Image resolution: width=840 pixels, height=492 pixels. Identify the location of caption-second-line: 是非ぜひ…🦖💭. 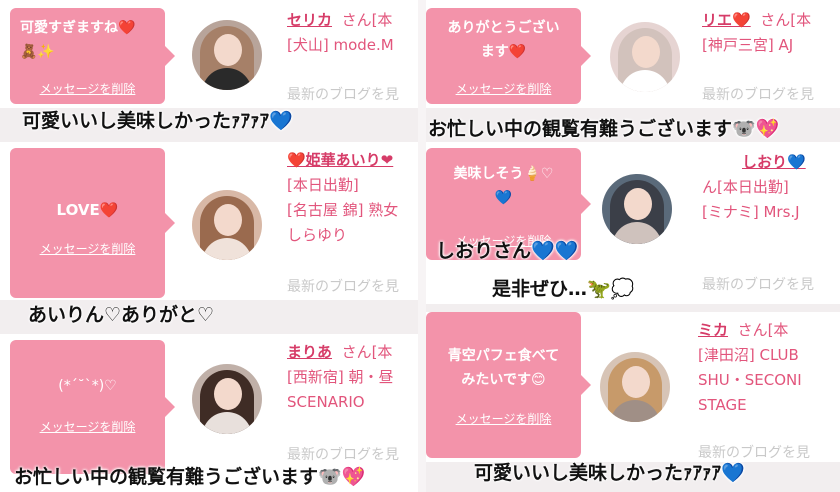
(563, 289).